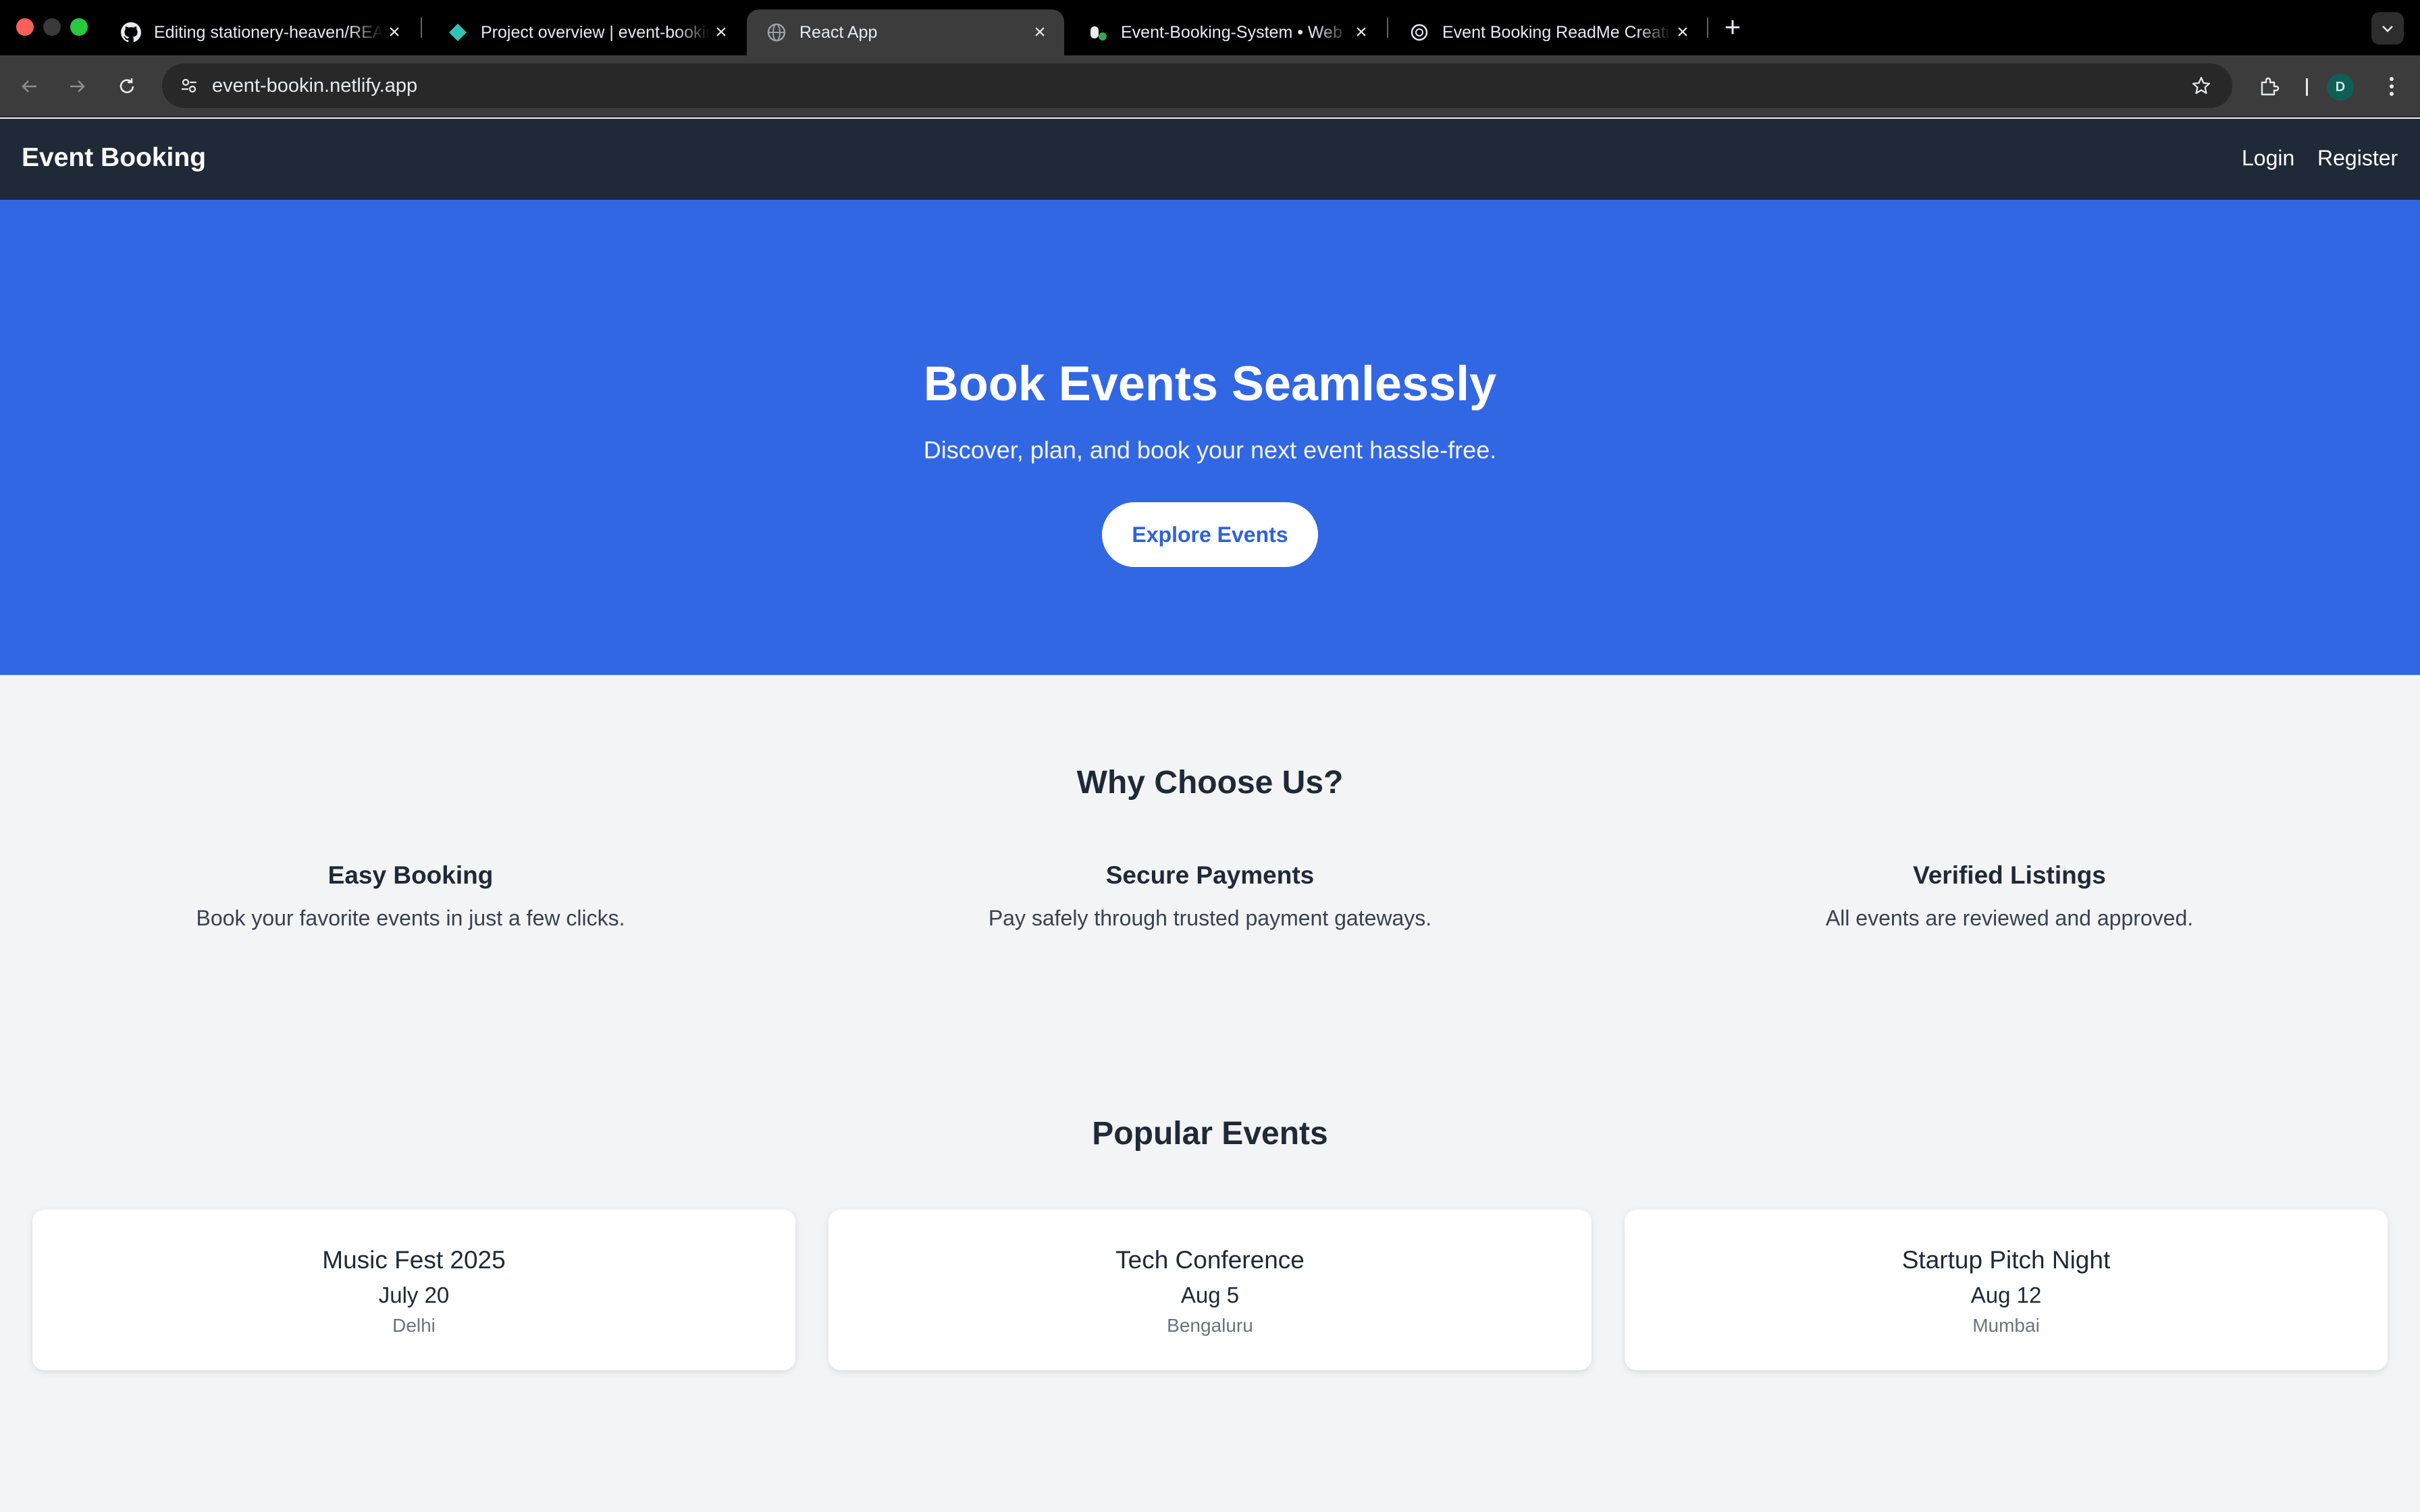  Describe the element at coordinates (1210, 1294) in the screenshot. I see `event-date: Aug 5` at that location.